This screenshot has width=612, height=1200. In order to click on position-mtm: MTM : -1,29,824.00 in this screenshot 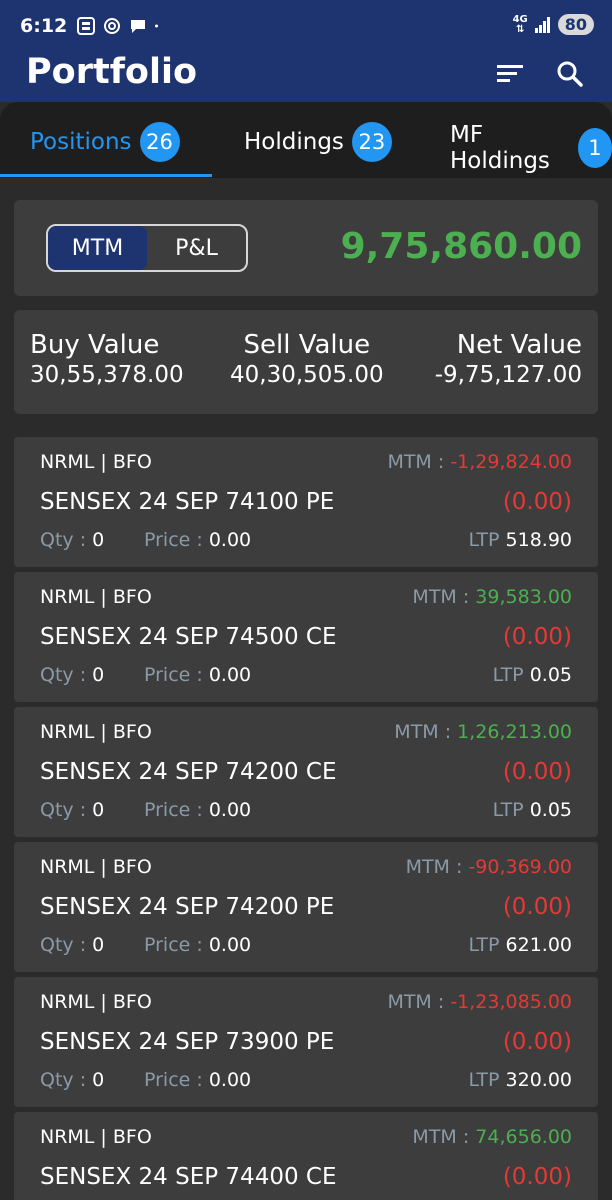, I will do `click(479, 462)`.